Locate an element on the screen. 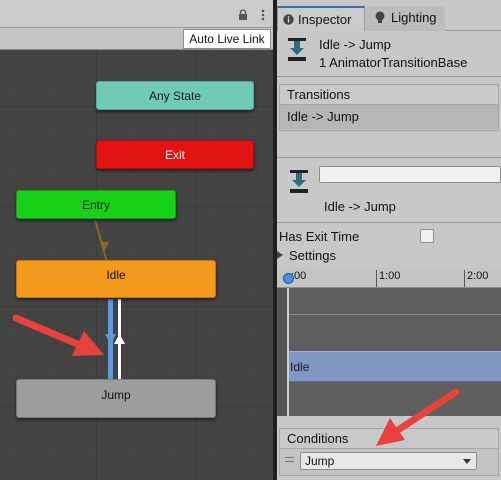 The height and width of the screenshot is (480, 501). transition-label: Idle -> Jump is located at coordinates (360, 206).